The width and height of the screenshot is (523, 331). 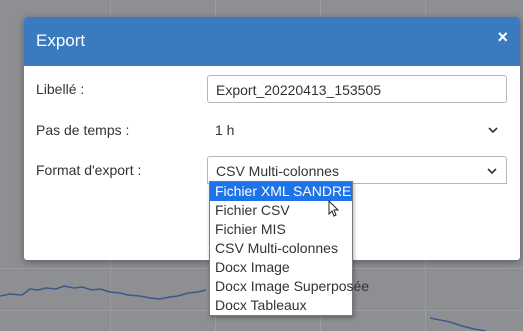 I want to click on format-export-label: Format d'export :, so click(x=89, y=170).